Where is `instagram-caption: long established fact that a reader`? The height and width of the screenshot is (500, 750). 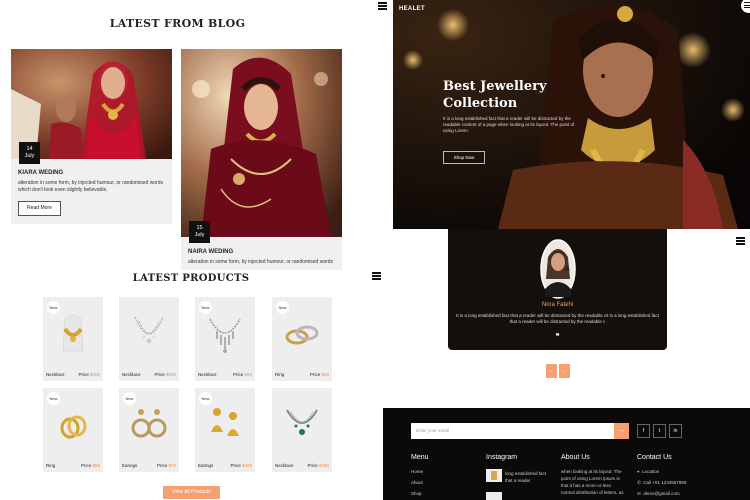 instagram-caption: long established fact that a reader is located at coordinates (526, 477).